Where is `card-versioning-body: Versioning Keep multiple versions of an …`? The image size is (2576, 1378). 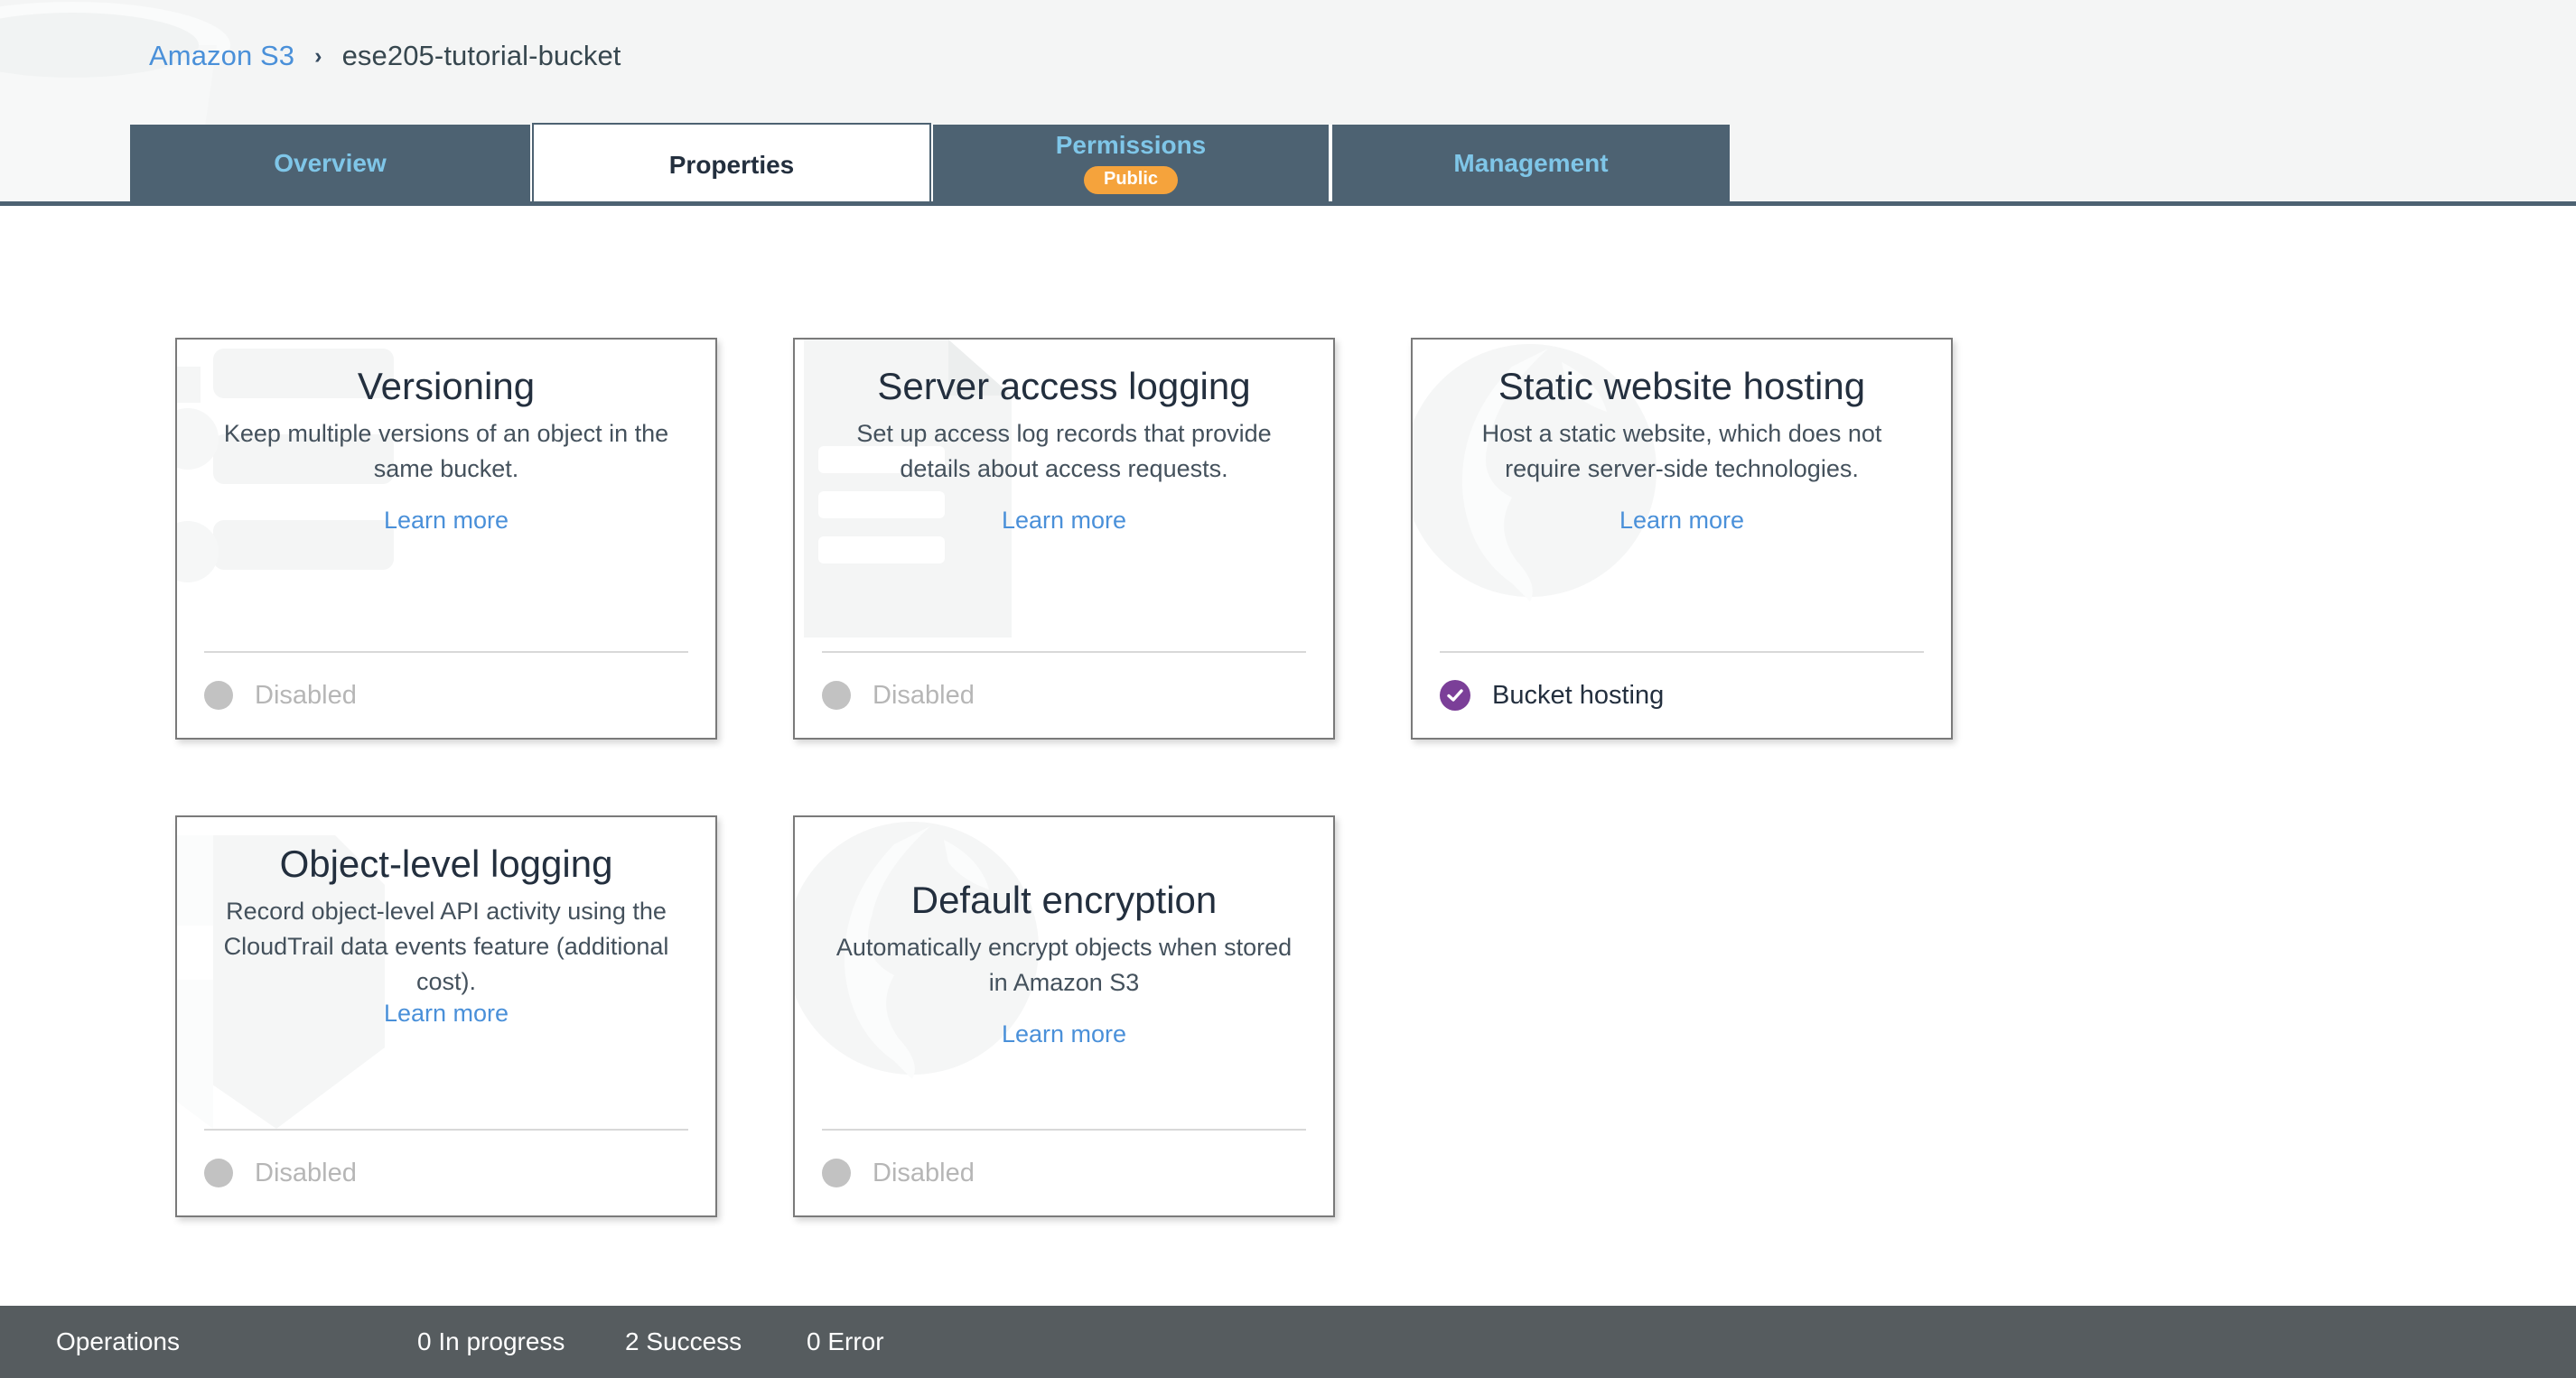 card-versioning-body: Versioning Keep multiple versions of an … is located at coordinates (446, 495).